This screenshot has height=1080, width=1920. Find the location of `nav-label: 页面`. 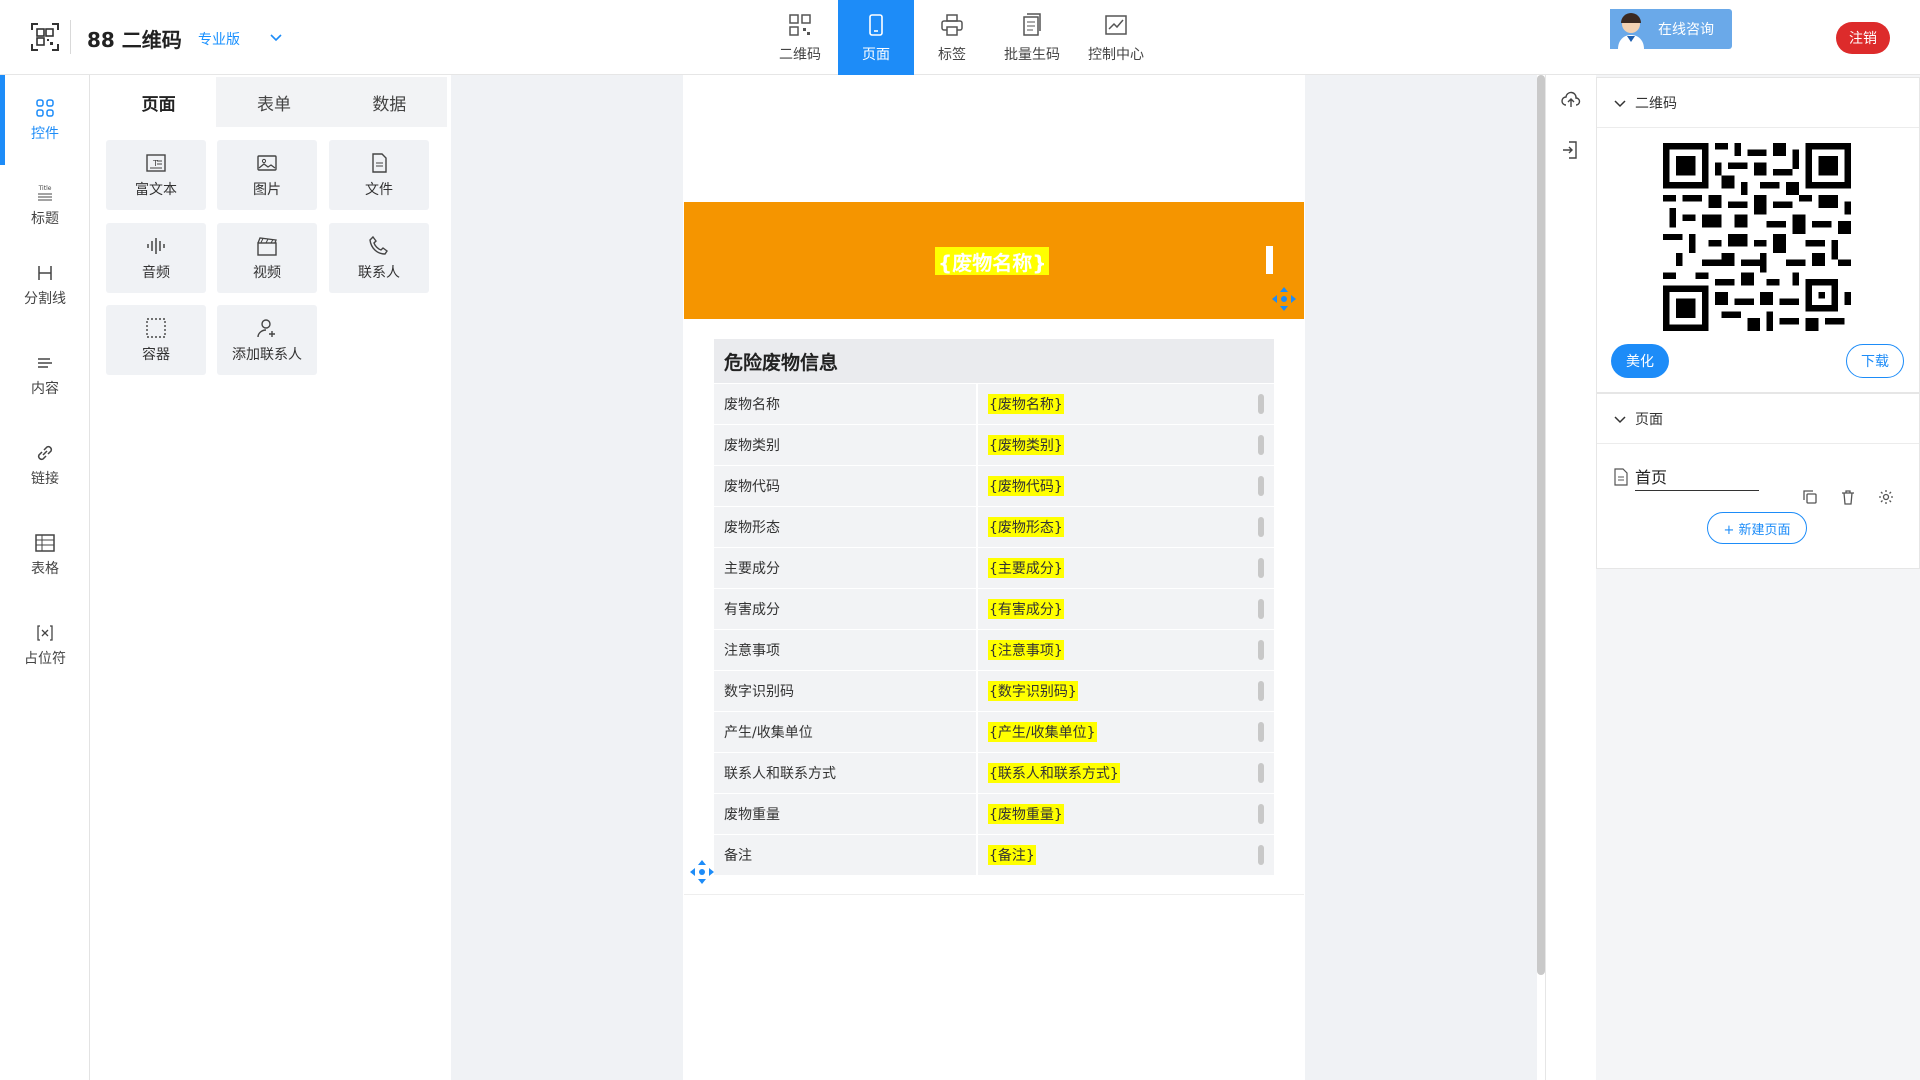

nav-label: 页面 is located at coordinates (876, 54).